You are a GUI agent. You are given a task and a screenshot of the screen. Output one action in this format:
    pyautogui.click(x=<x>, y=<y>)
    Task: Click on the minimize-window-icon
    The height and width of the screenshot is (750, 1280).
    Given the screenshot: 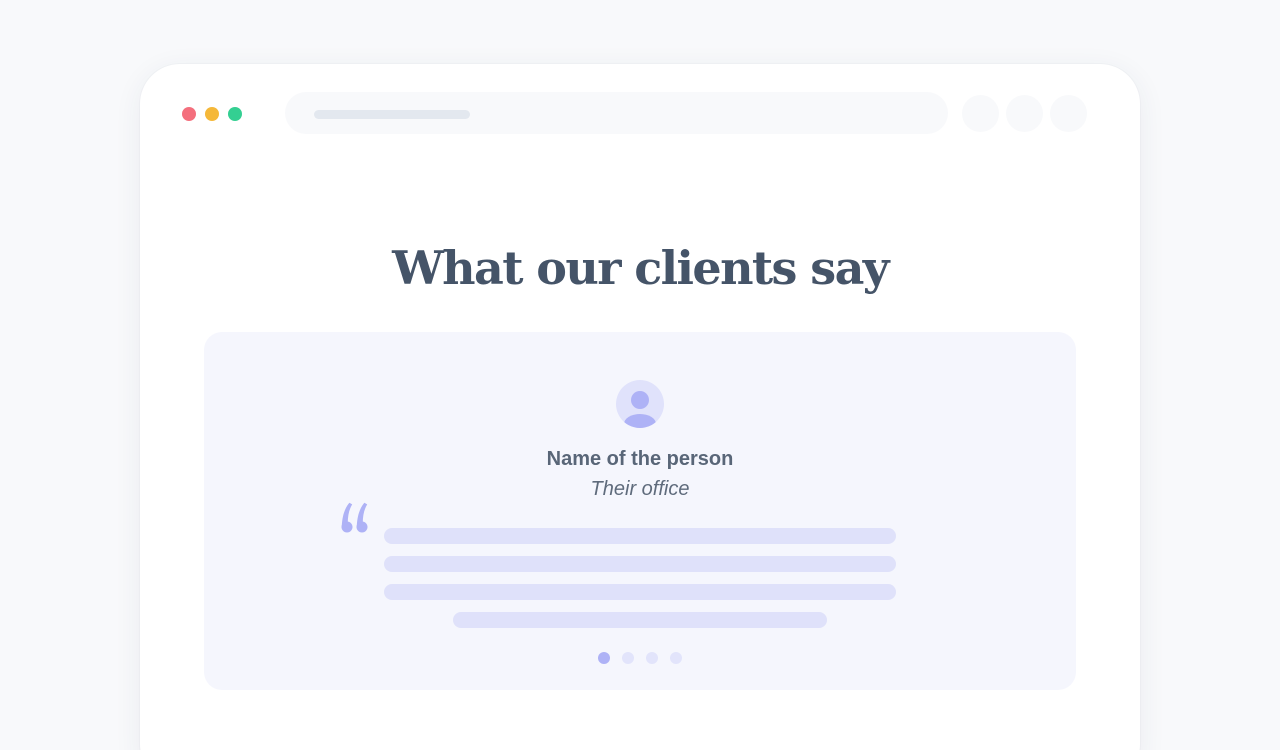 What is the action you would take?
    pyautogui.click(x=212, y=114)
    